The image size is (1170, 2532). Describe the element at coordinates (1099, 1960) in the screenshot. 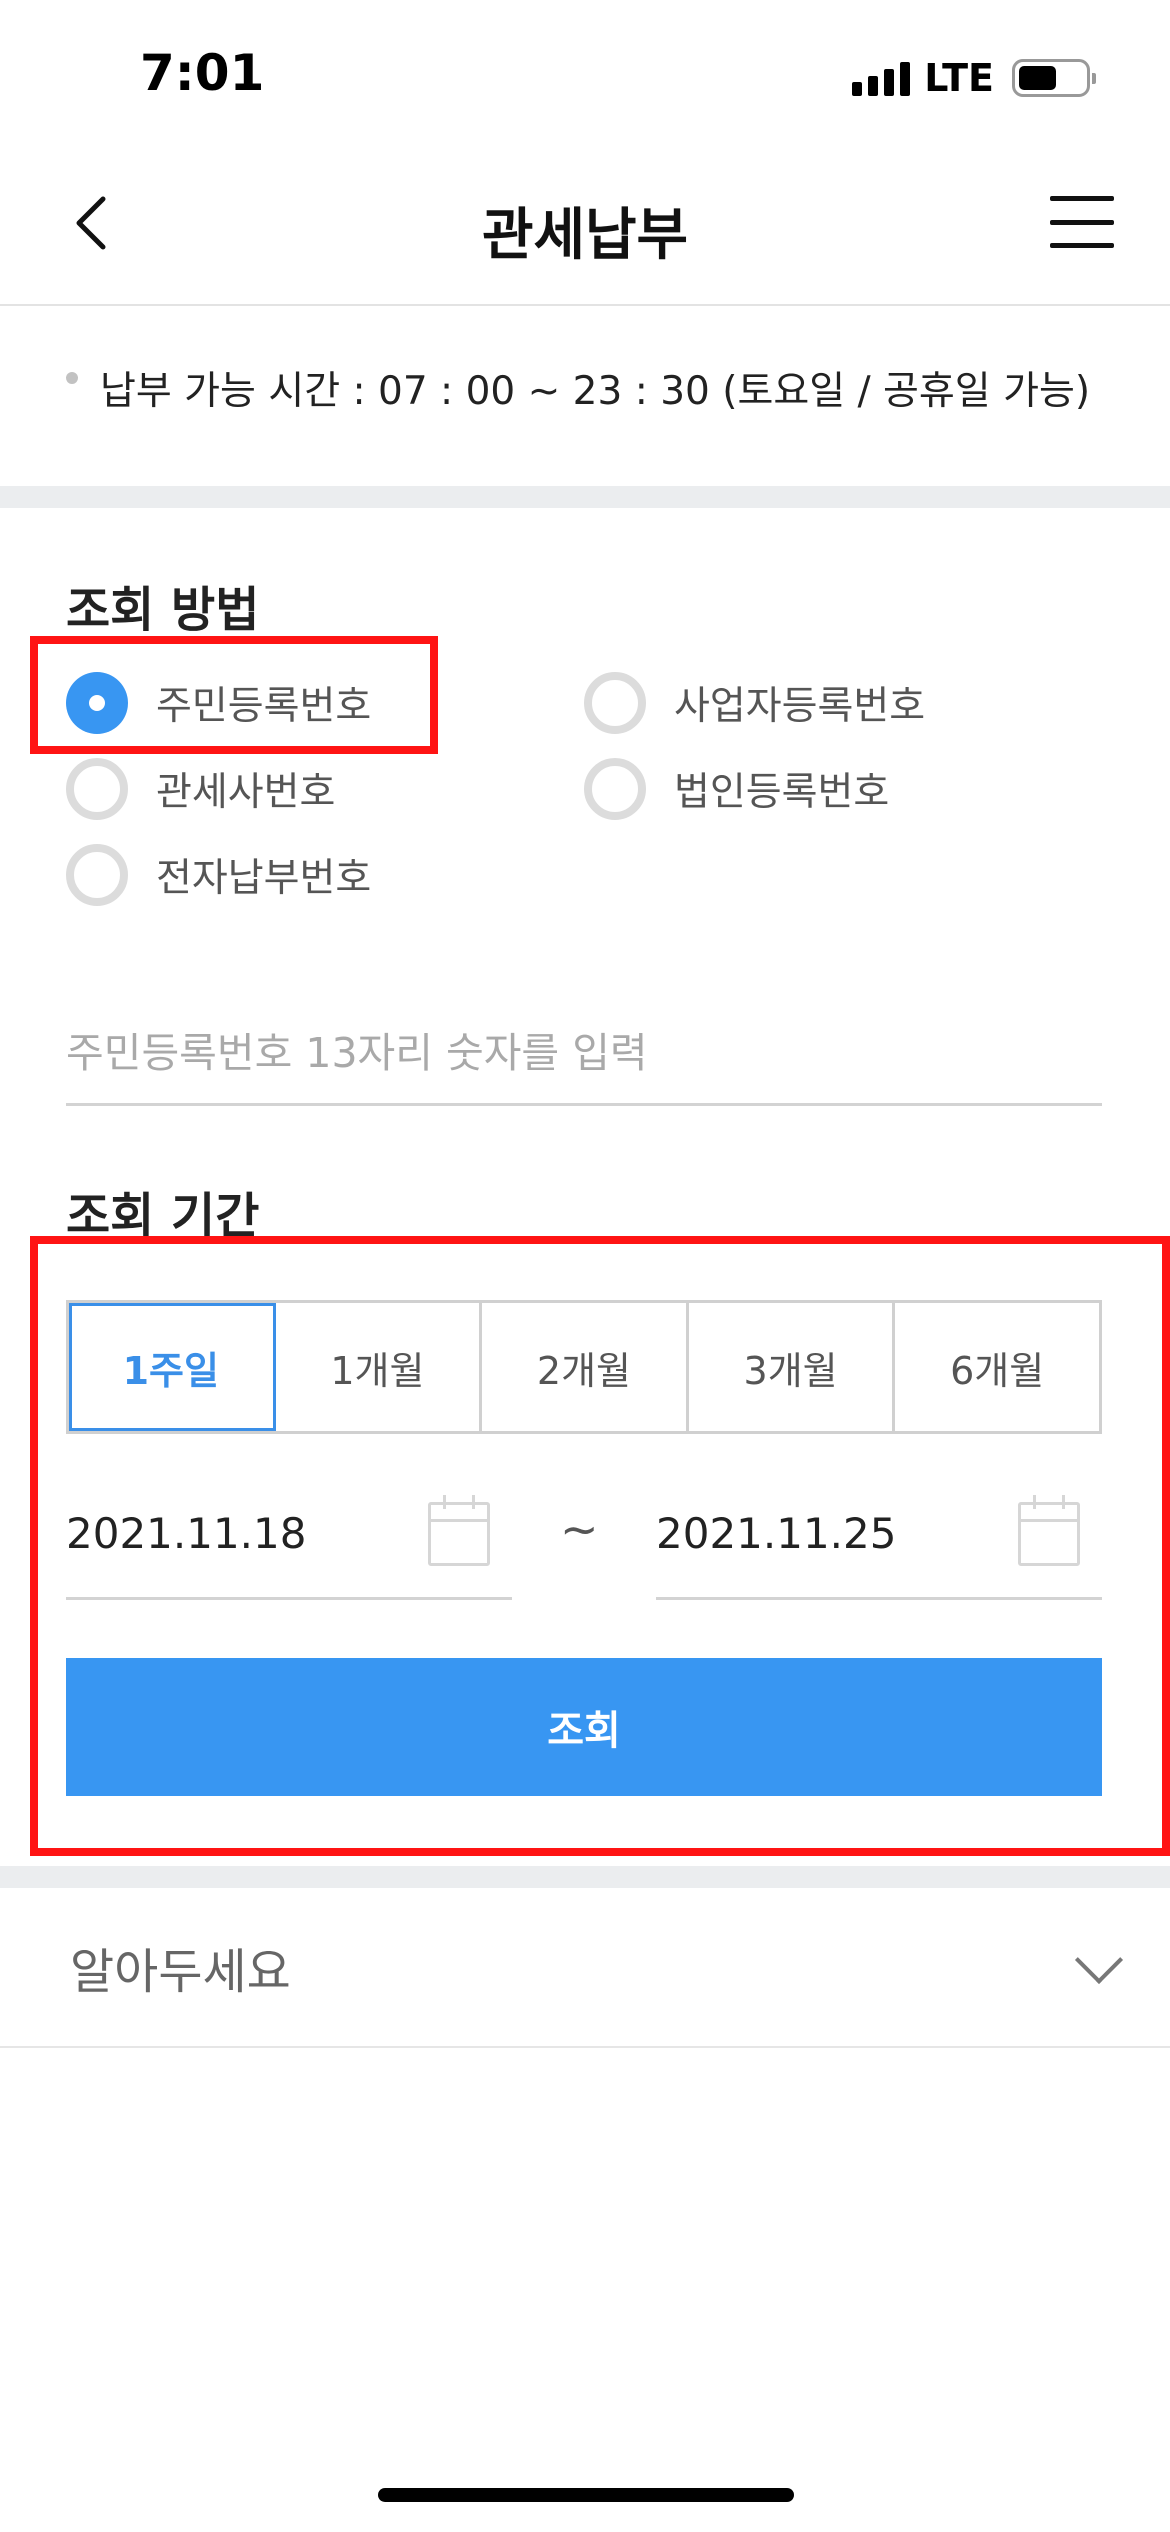

I see `chevron-down-icon` at that location.